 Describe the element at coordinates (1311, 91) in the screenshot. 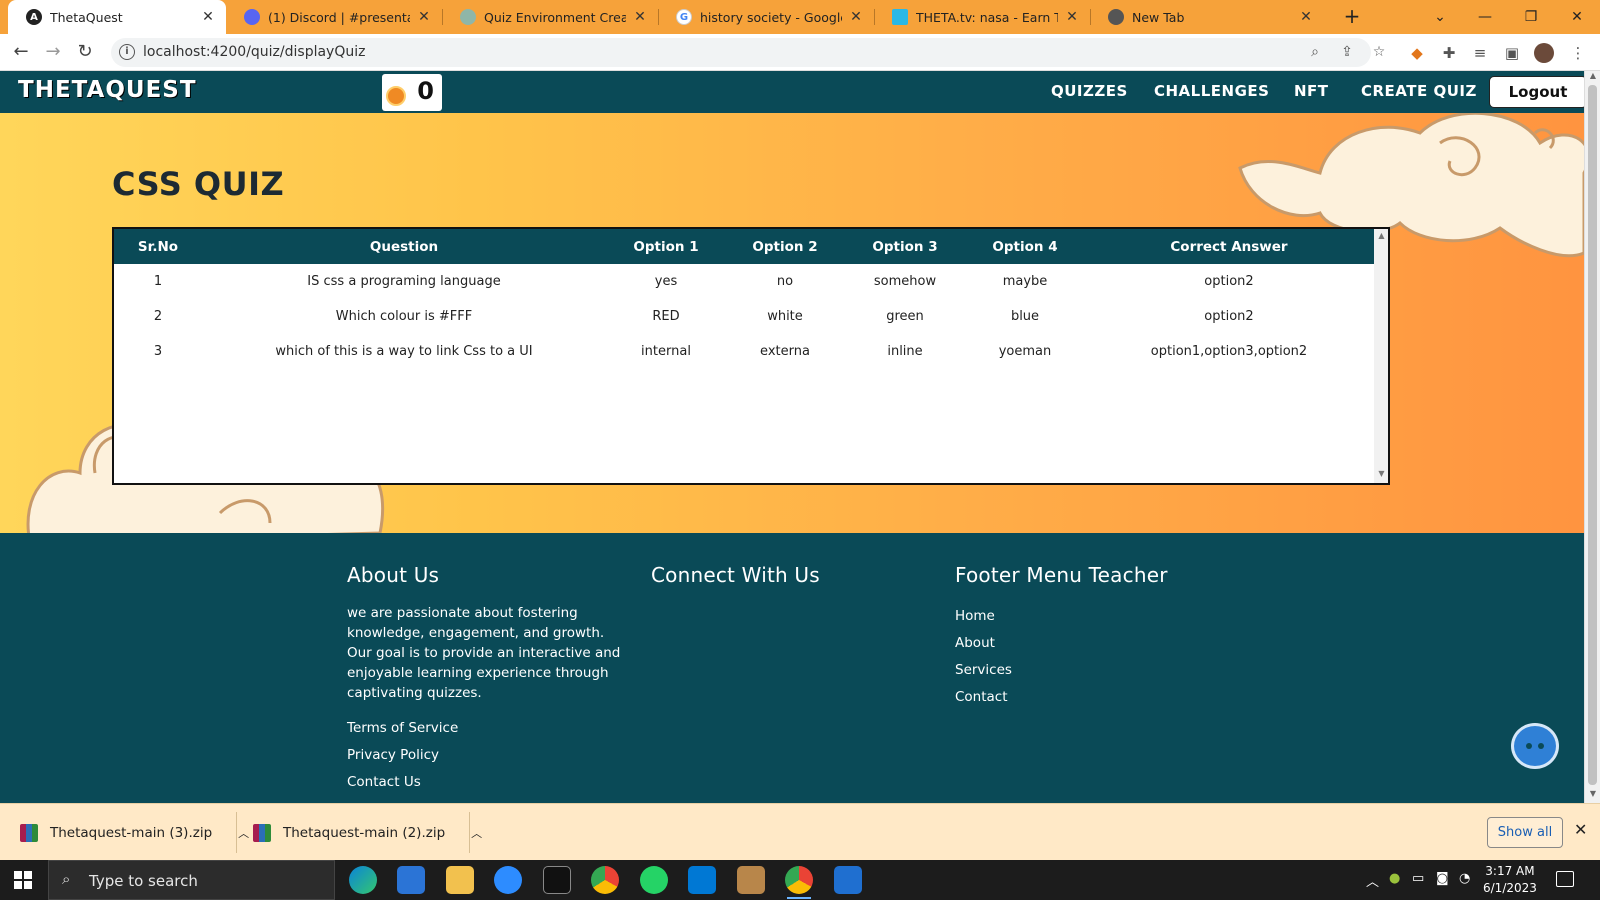

I see `nav-nft: NFT` at that location.